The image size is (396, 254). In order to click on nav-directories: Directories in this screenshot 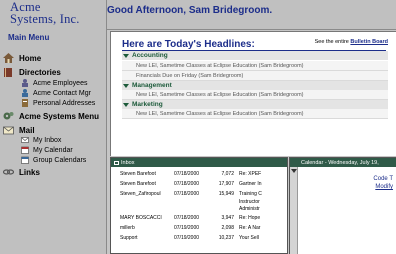, I will do `click(32, 72)`.